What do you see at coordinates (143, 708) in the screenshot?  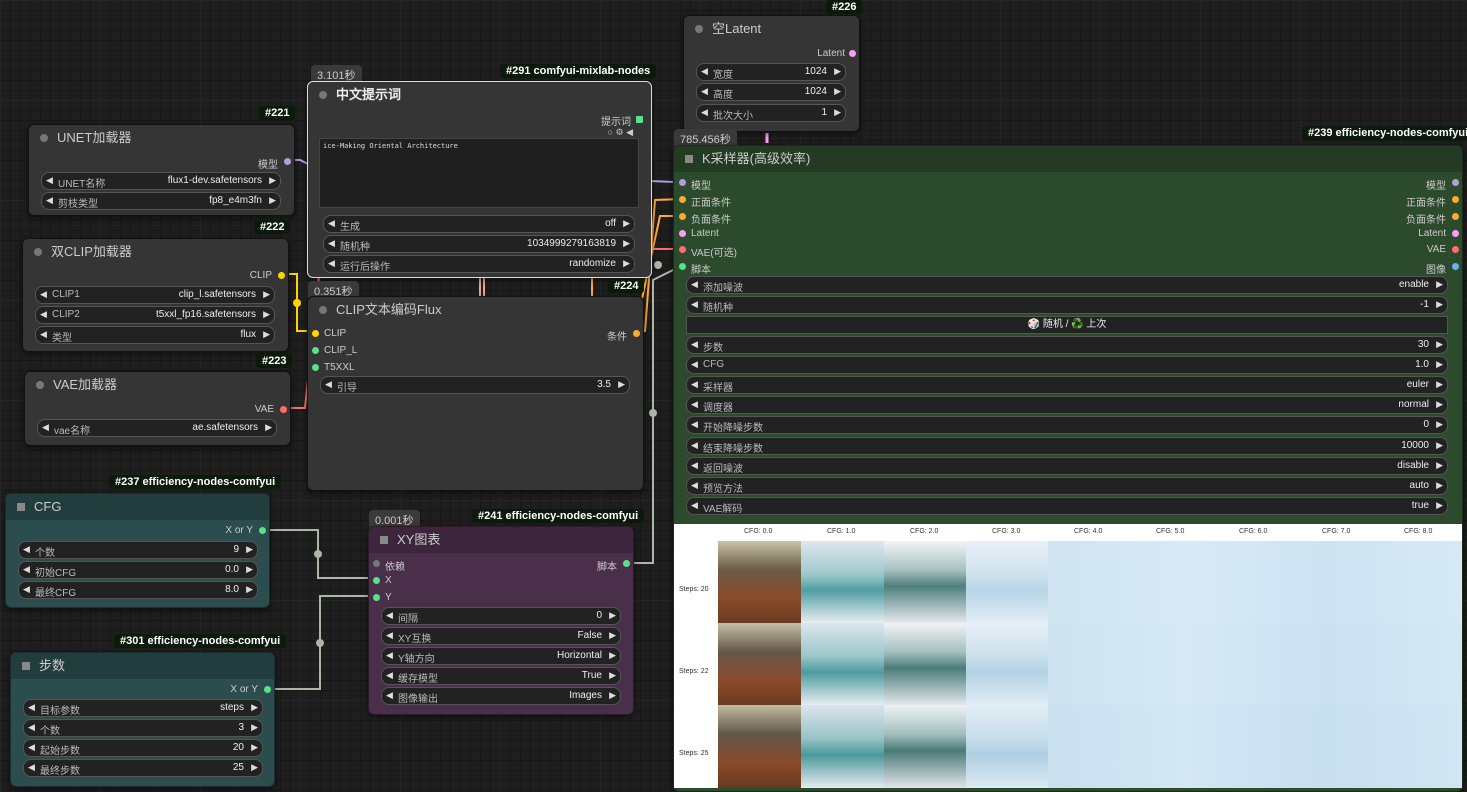 I see `target-param-widget: ◀ 目标参数 steps ▶` at bounding box center [143, 708].